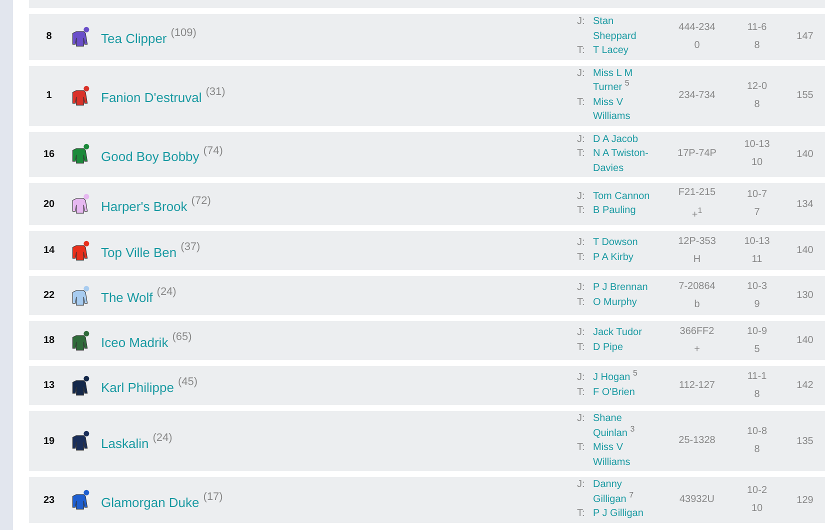 This screenshot has height=530, width=825. Describe the element at coordinates (190, 247) in the screenshot. I see `horse-rating: (37)` at that location.